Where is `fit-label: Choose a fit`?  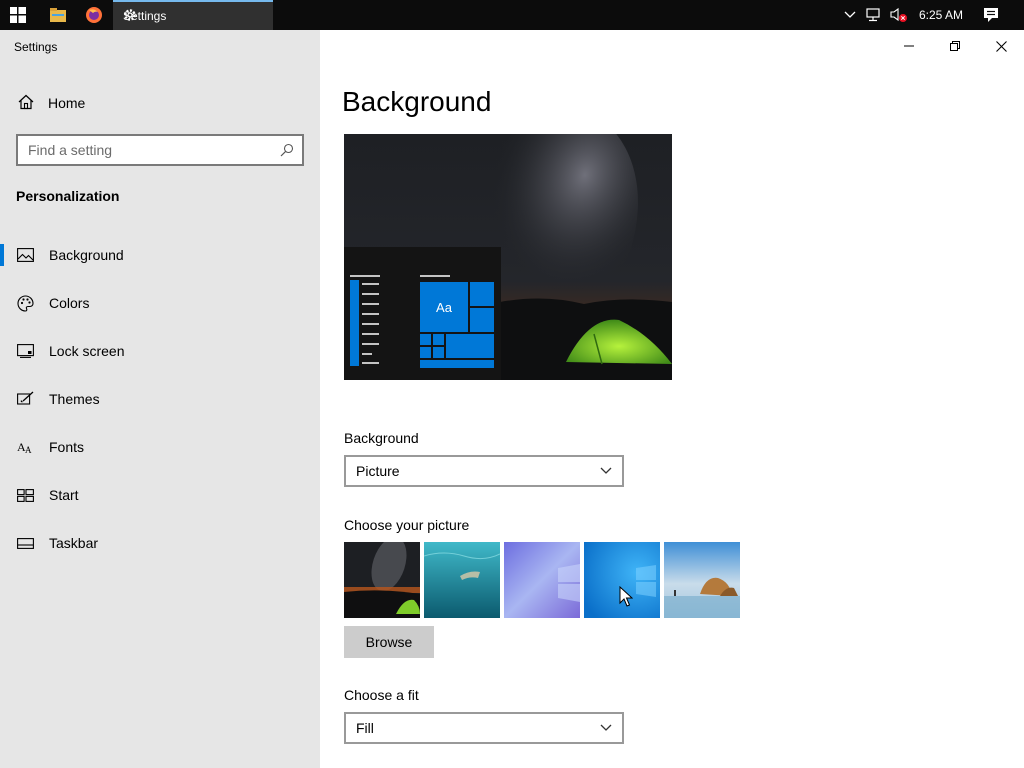 fit-label: Choose a fit is located at coordinates (381, 695).